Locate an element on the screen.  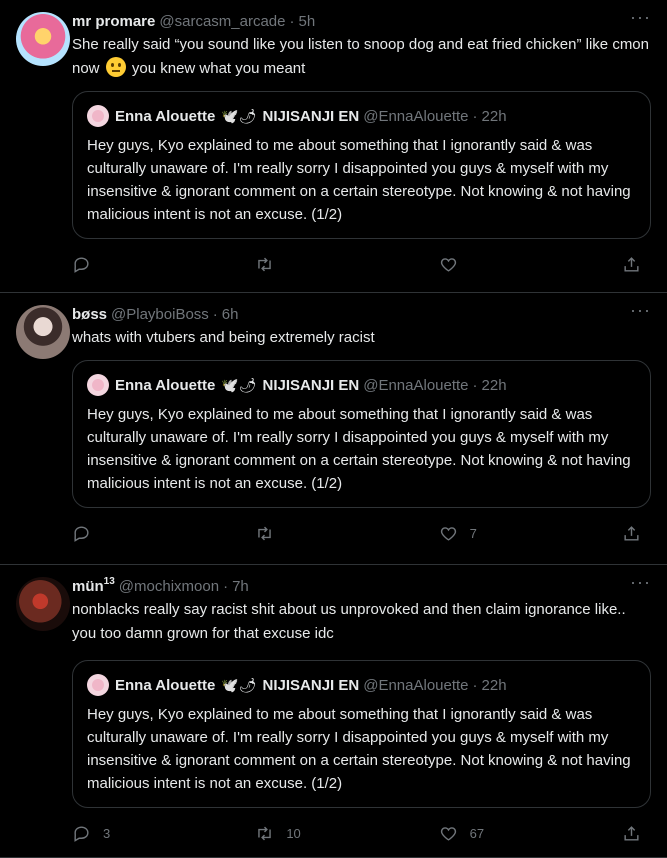
like-button: 7 is located at coordinates (499, 533).